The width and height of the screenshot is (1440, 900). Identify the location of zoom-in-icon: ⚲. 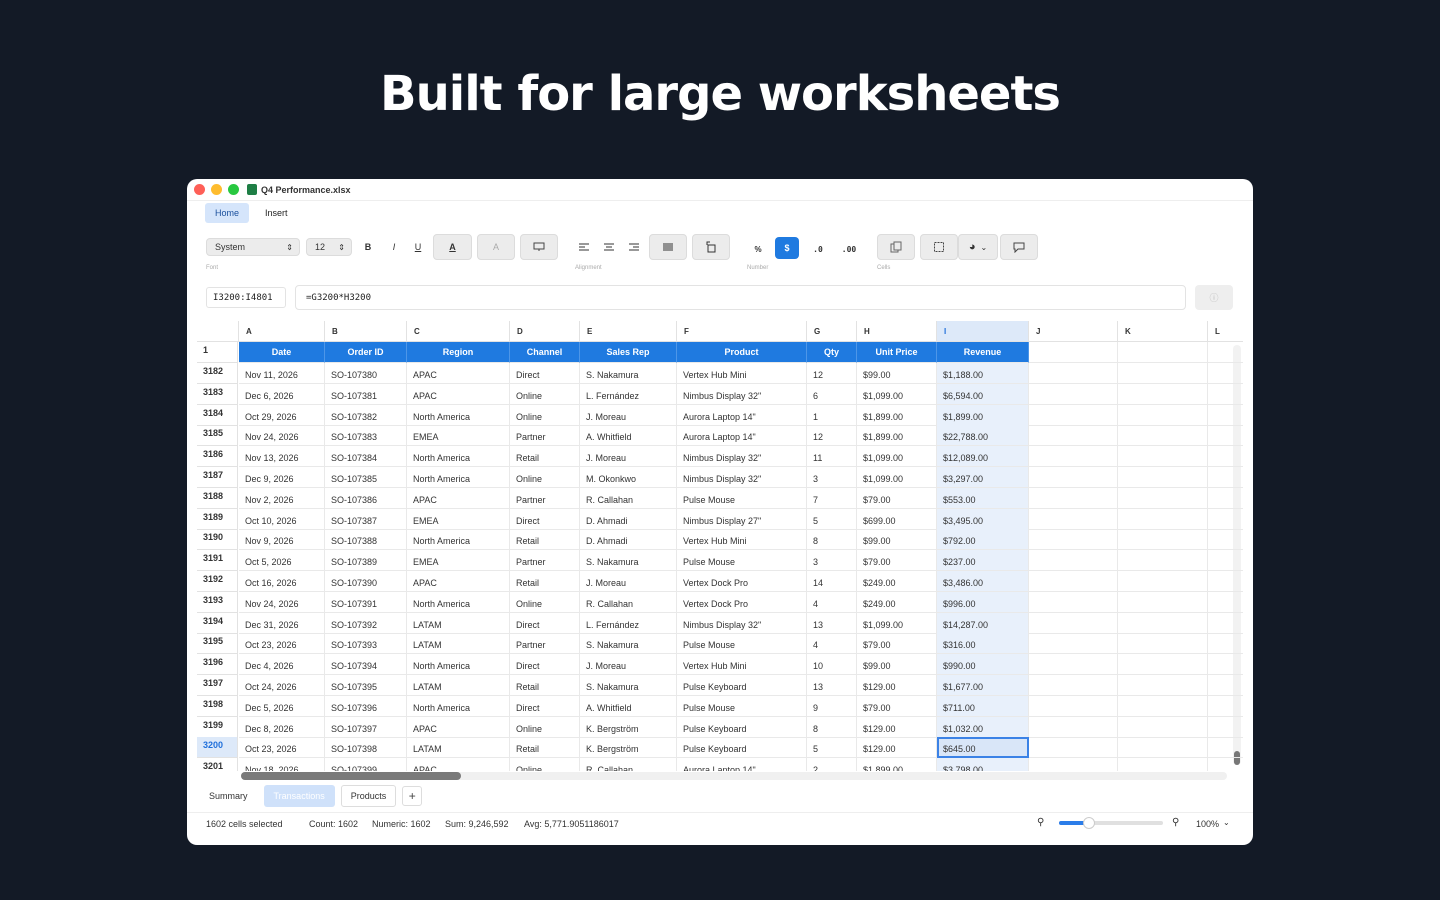
(1175, 822).